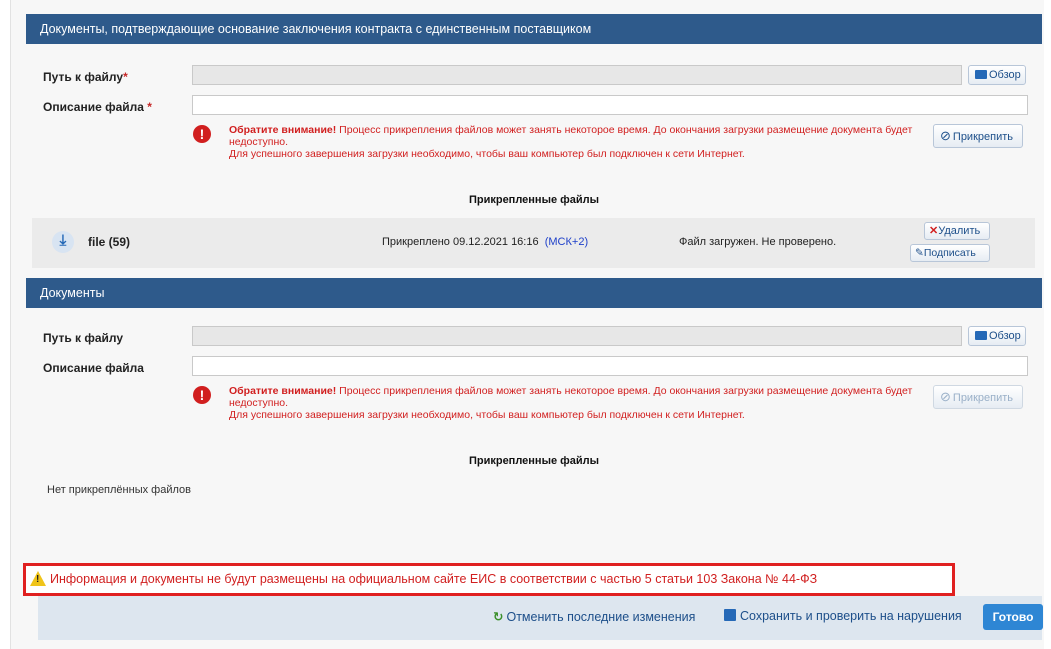 This screenshot has height=649, width=1051. What do you see at coordinates (63, 242) in the screenshot?
I see `download-icon: ⤓` at bounding box center [63, 242].